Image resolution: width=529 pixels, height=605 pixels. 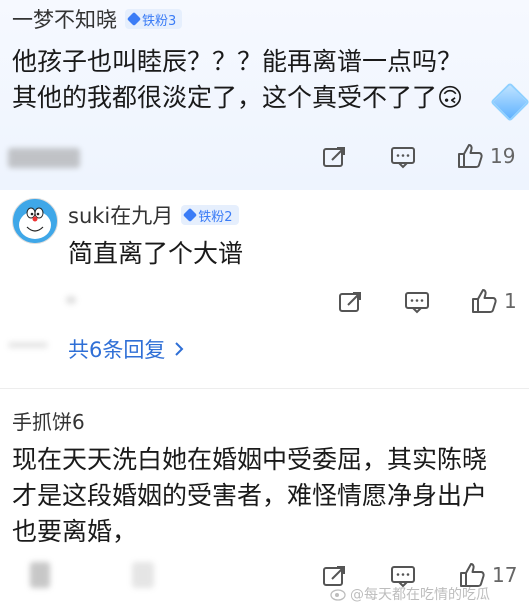 I want to click on comment-1-line-1: 他孩子也叫睦辰？？？能再离谱一点吗？, so click(x=237, y=61).